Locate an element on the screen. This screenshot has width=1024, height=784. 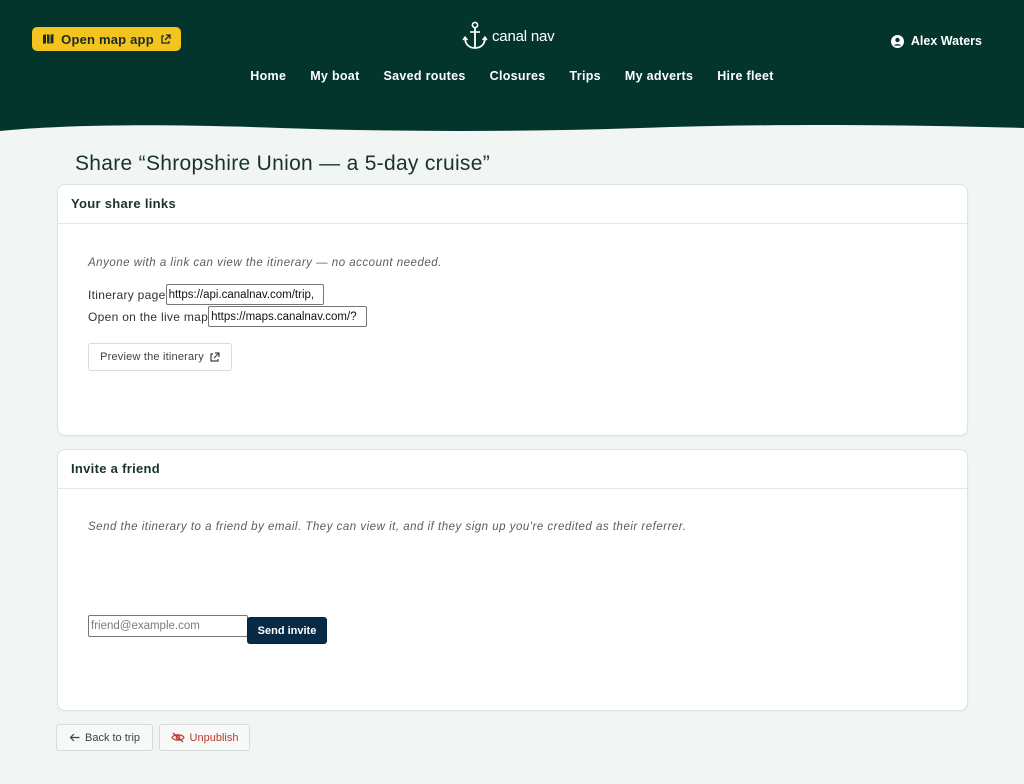
live-map-link-row: Open on the live map is located at coordinates (228, 316).